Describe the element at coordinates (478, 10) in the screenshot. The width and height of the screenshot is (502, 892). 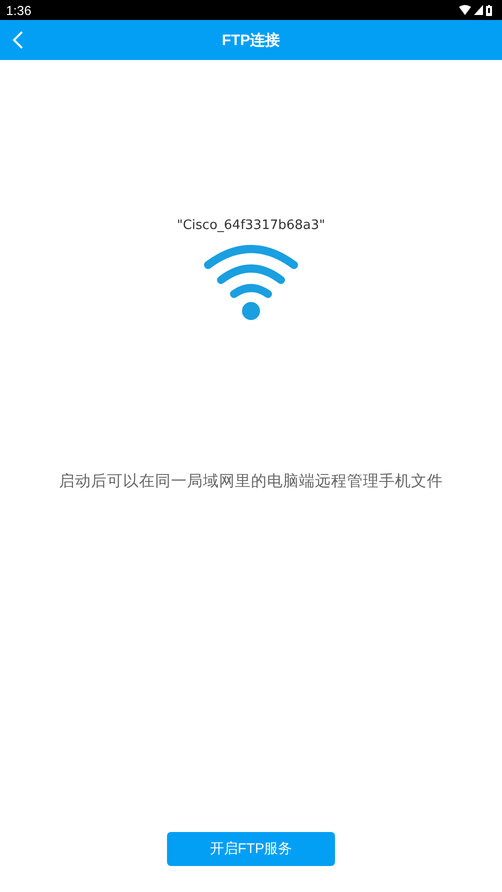
I see `cell-signal-icon` at that location.